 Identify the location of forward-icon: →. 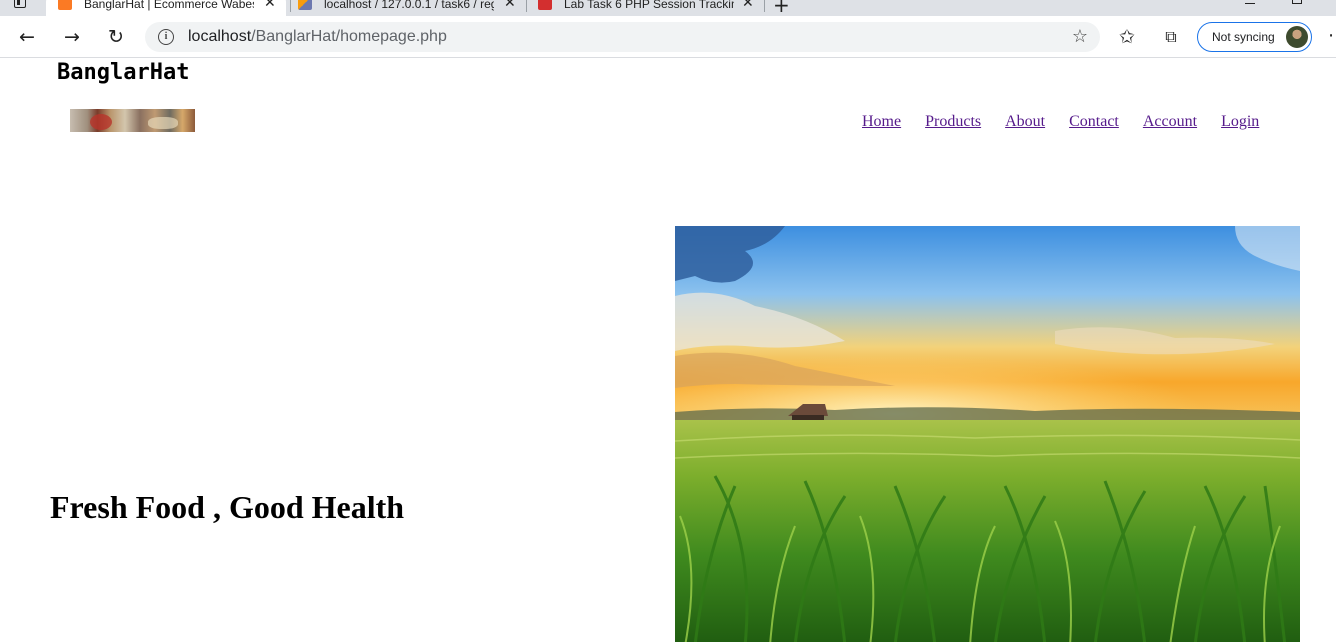
(72, 37).